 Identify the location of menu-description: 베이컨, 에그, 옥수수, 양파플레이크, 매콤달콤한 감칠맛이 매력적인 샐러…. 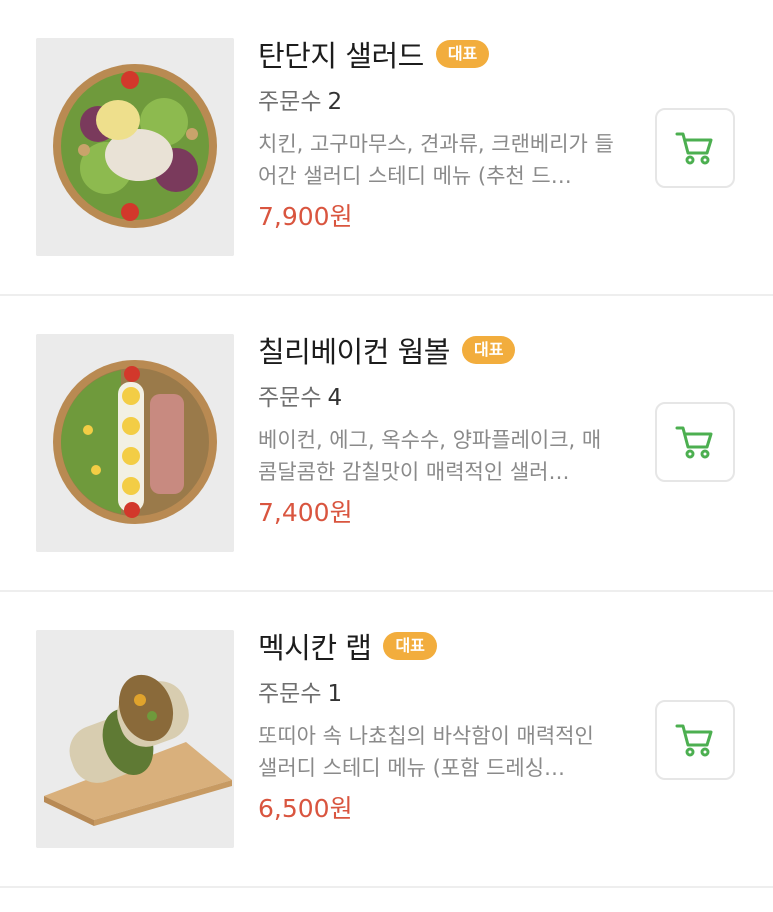
(430, 456).